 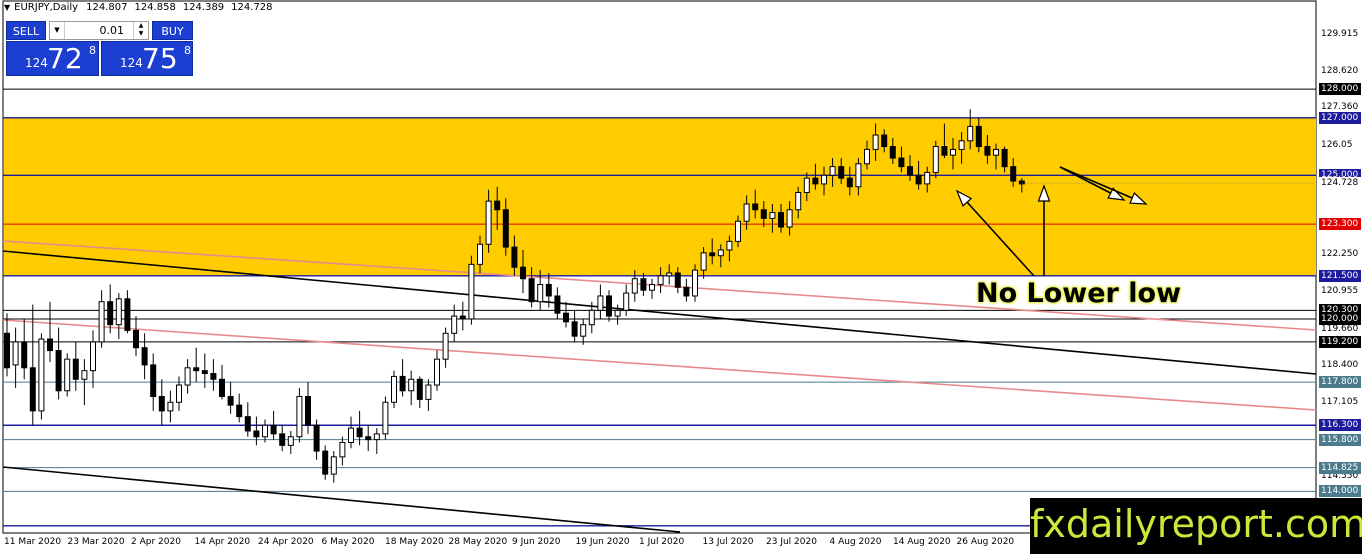 What do you see at coordinates (1340, 275) in the screenshot?
I see `price-level-label: 121.500` at bounding box center [1340, 275].